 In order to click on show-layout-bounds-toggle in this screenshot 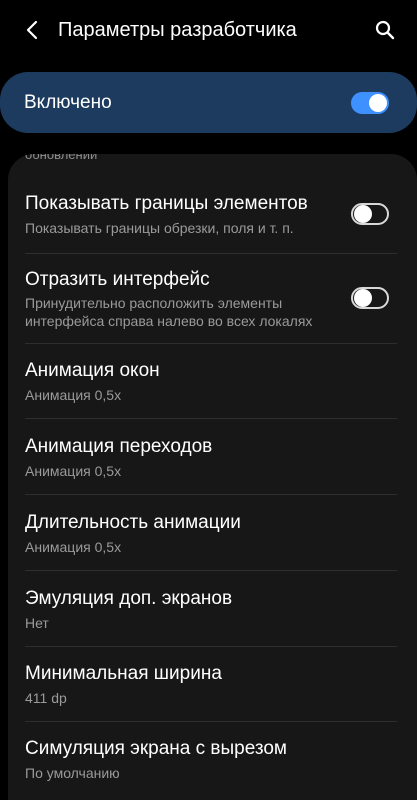, I will do `click(370, 214)`.